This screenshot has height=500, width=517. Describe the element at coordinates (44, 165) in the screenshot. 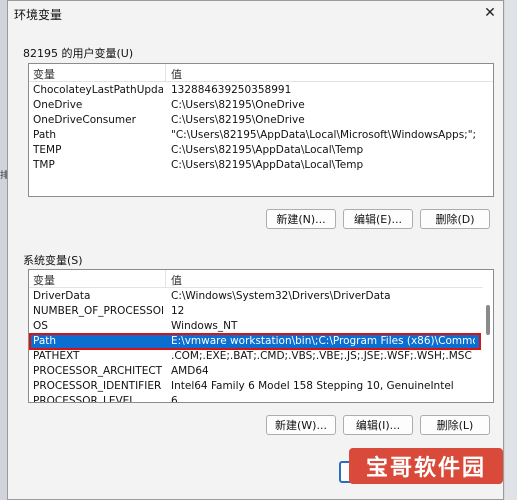

I see `variable-name: TMP` at that location.